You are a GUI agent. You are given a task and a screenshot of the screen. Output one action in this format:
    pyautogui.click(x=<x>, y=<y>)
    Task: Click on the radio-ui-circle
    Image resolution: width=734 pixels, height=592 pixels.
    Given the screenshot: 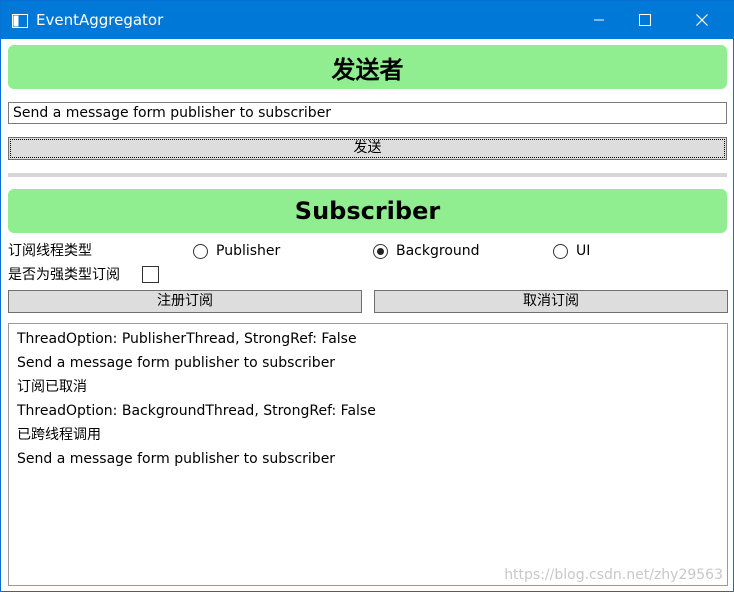 What is the action you would take?
    pyautogui.click(x=560, y=251)
    